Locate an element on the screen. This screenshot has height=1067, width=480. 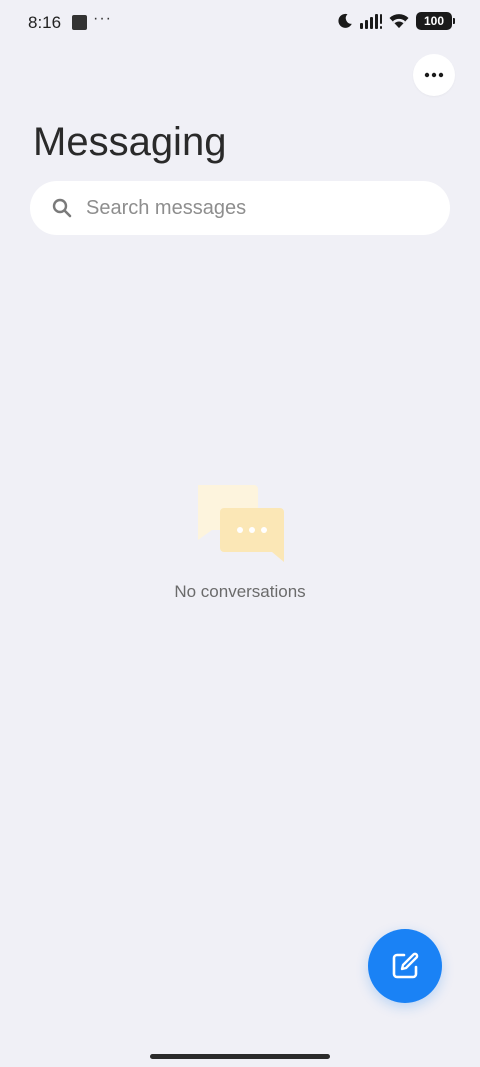
more-options-button is located at coordinates (434, 75).